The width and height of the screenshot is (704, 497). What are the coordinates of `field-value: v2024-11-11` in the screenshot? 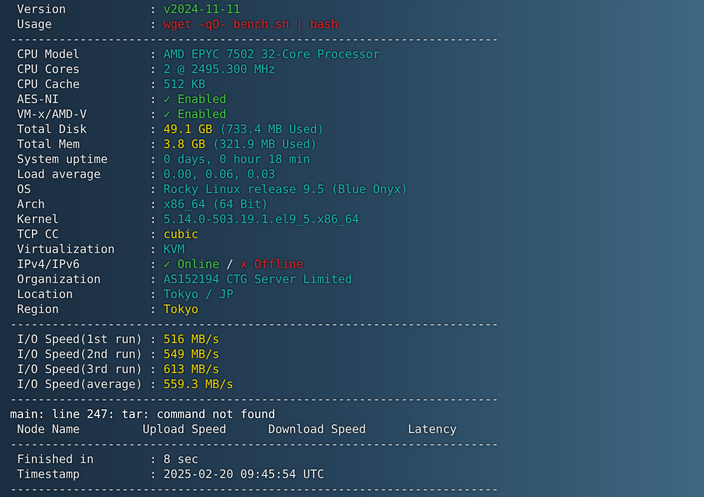 It's located at (202, 9).